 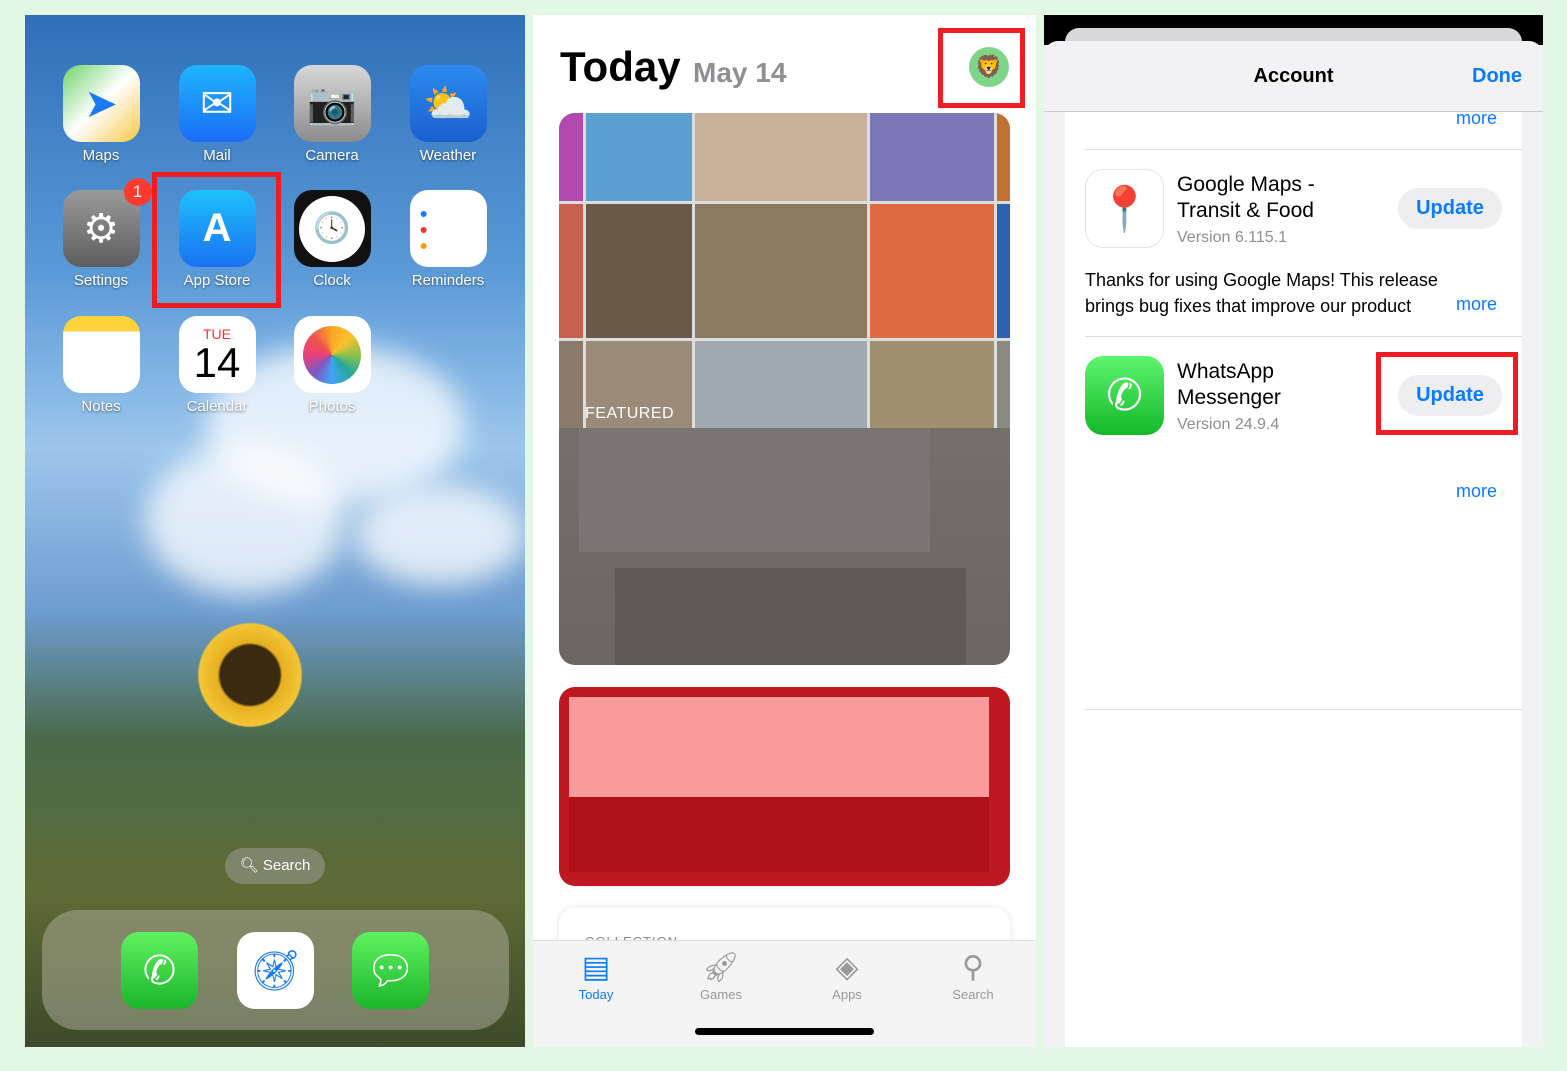 I want to click on tab-search: ⚲ Search, so click(x=973, y=975).